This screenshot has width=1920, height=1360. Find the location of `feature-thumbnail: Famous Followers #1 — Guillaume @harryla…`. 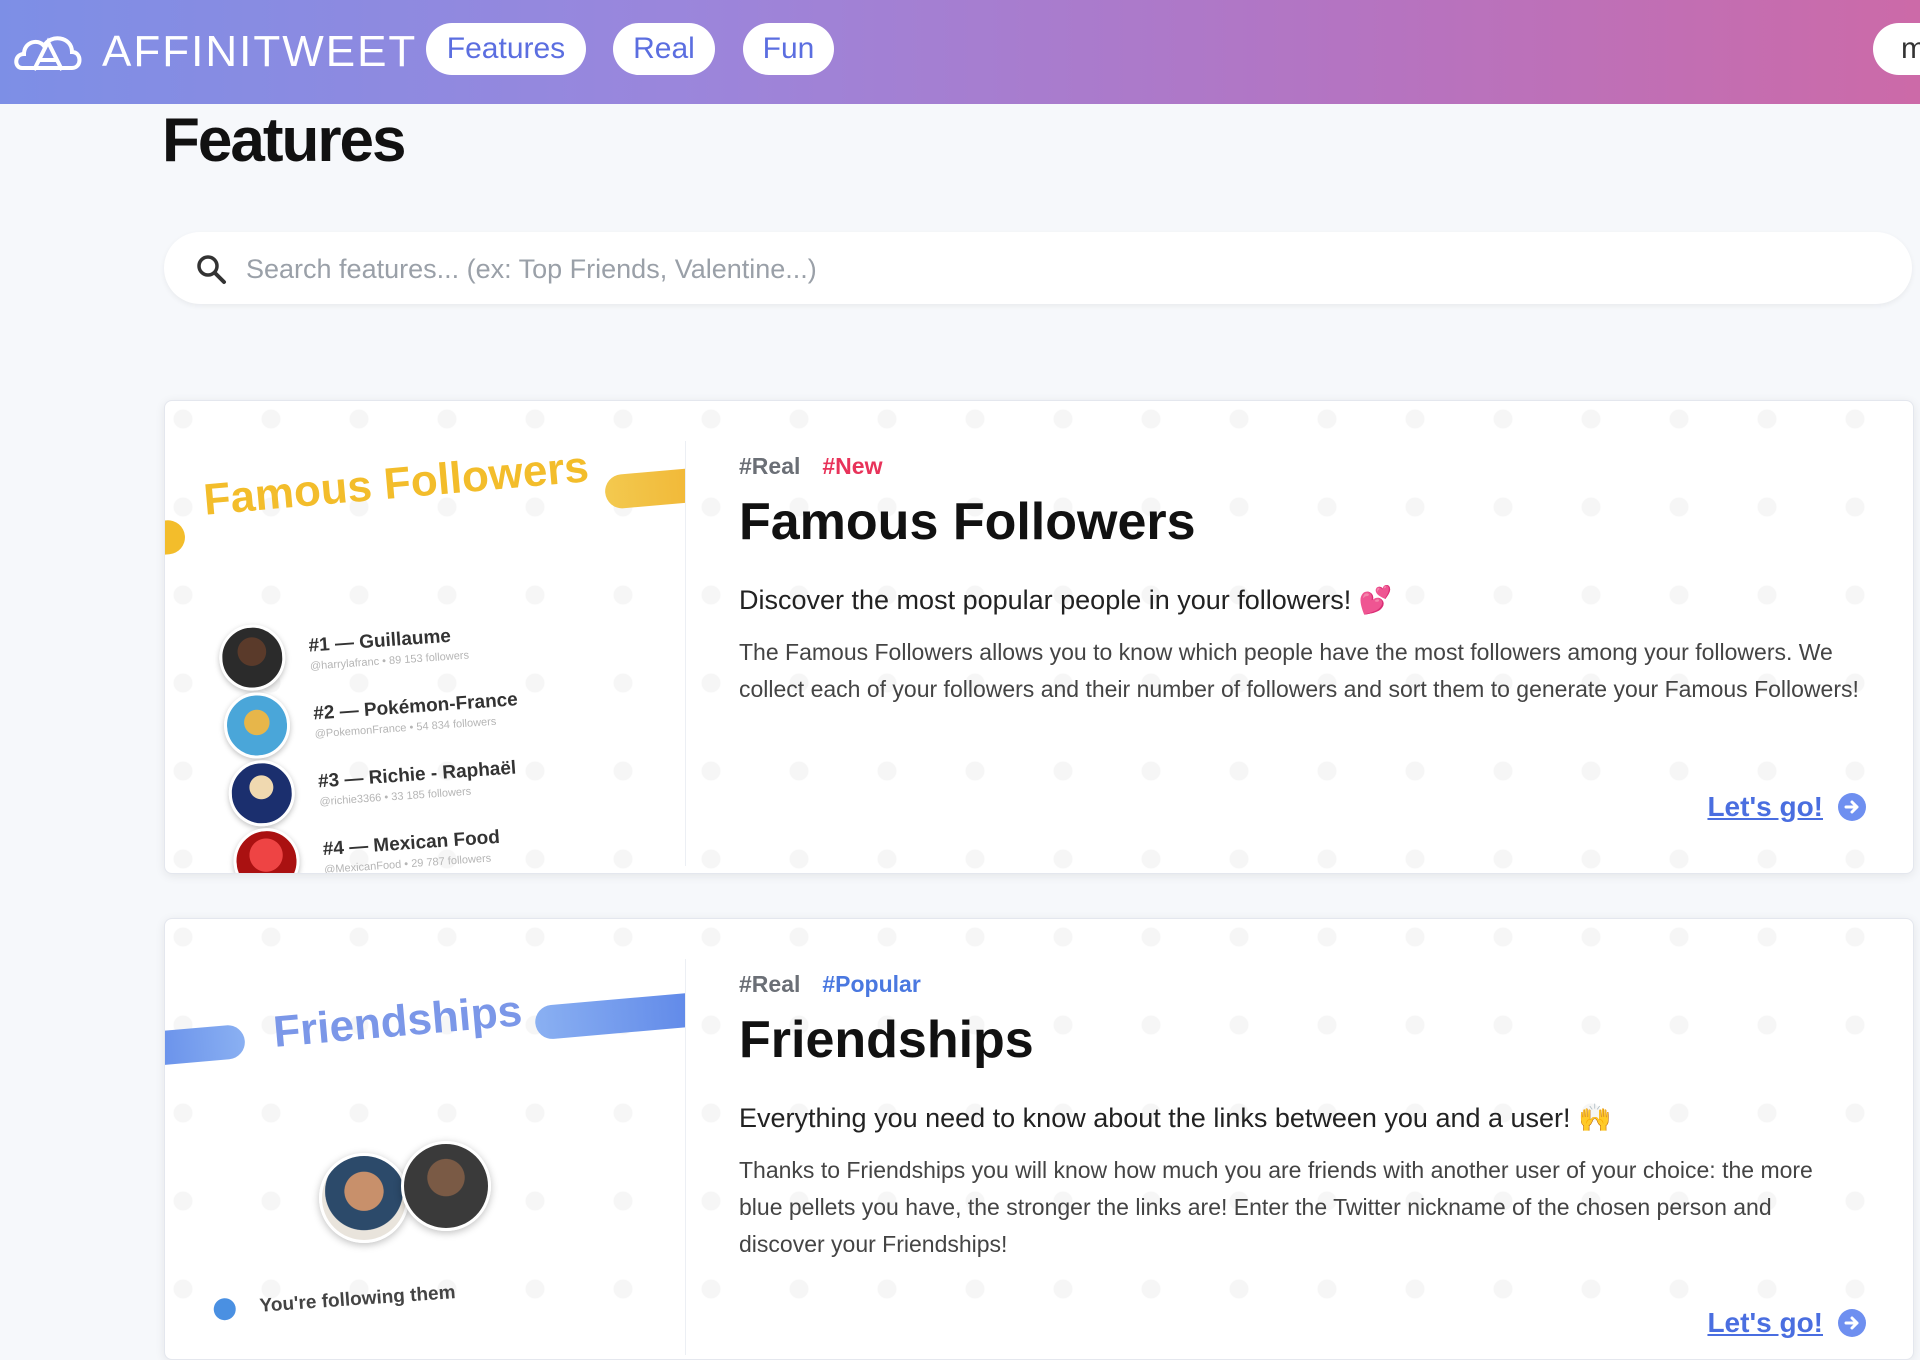

feature-thumbnail: Famous Followers #1 — Guillaume @harryla… is located at coordinates (425, 637).